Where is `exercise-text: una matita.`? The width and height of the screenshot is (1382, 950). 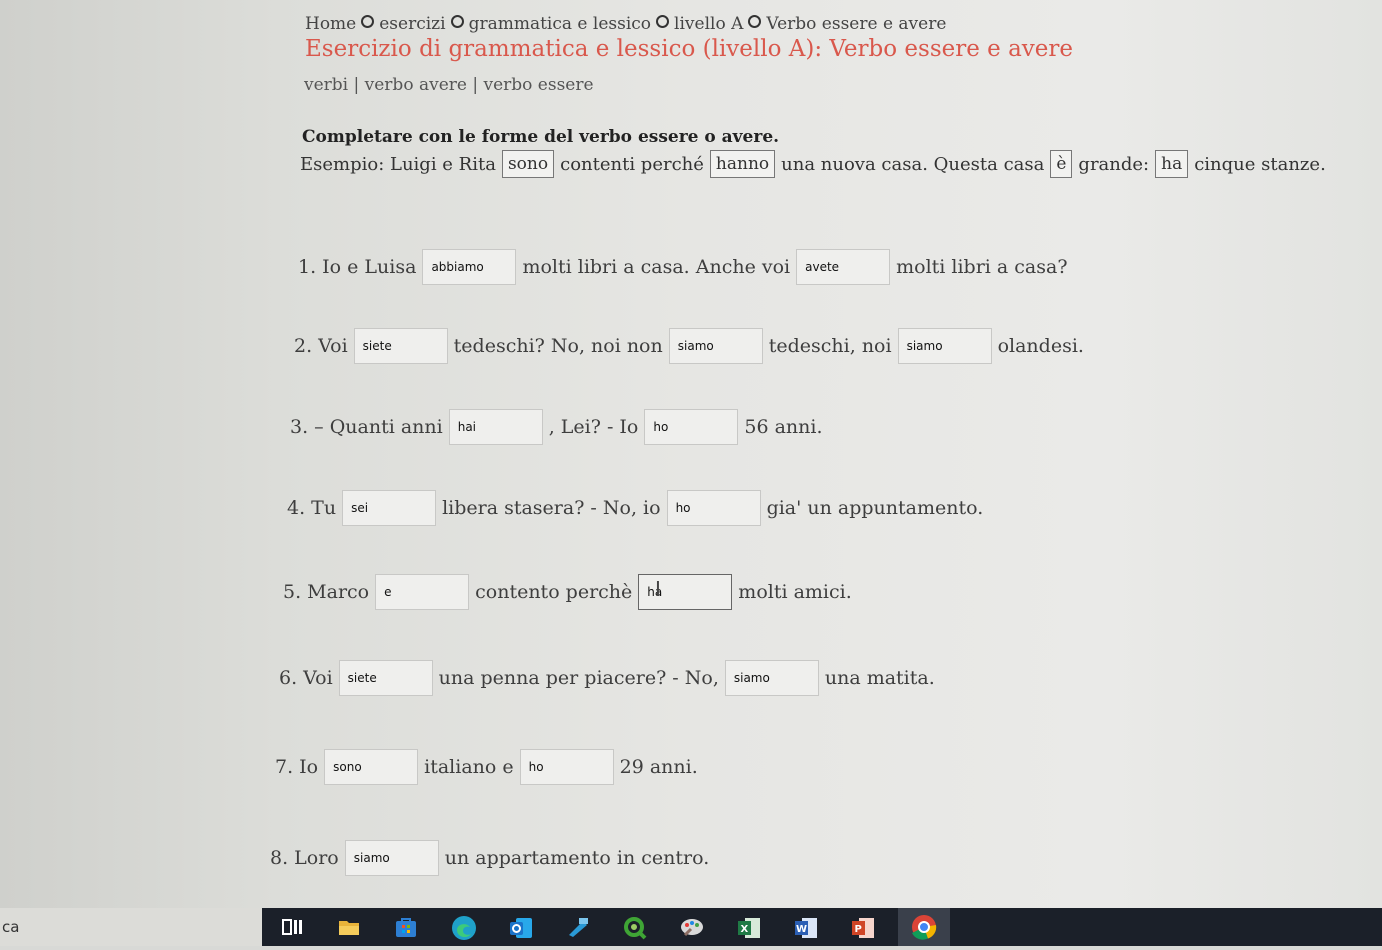
exercise-text: una matita. is located at coordinates (879, 678).